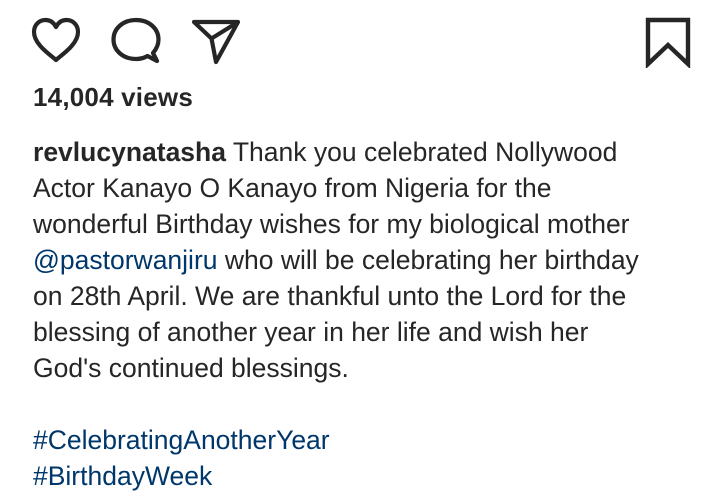  Describe the element at coordinates (113, 97) in the screenshot. I see `view-count: 14,004 views` at that location.